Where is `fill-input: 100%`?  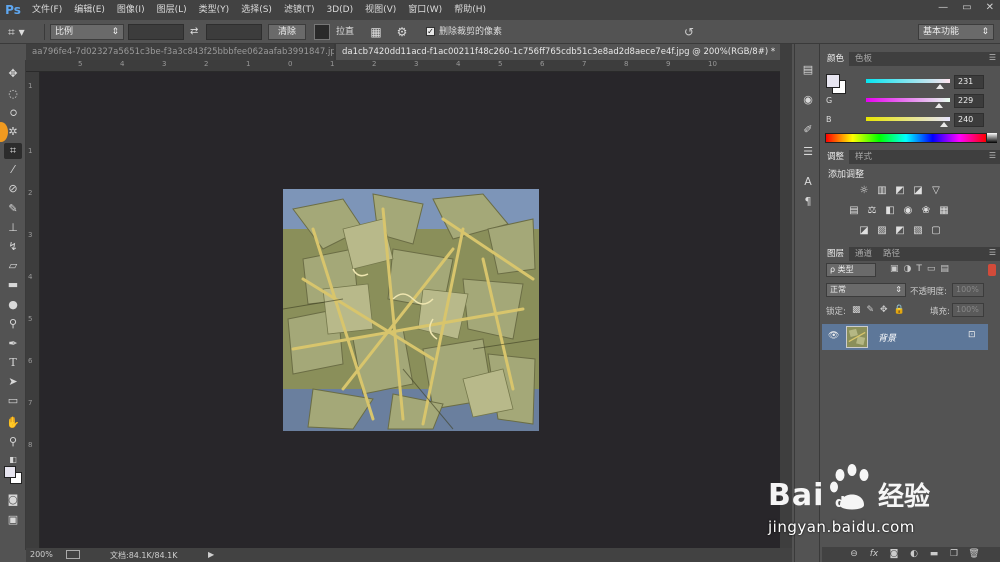
fill-input: 100% is located at coordinates (968, 310).